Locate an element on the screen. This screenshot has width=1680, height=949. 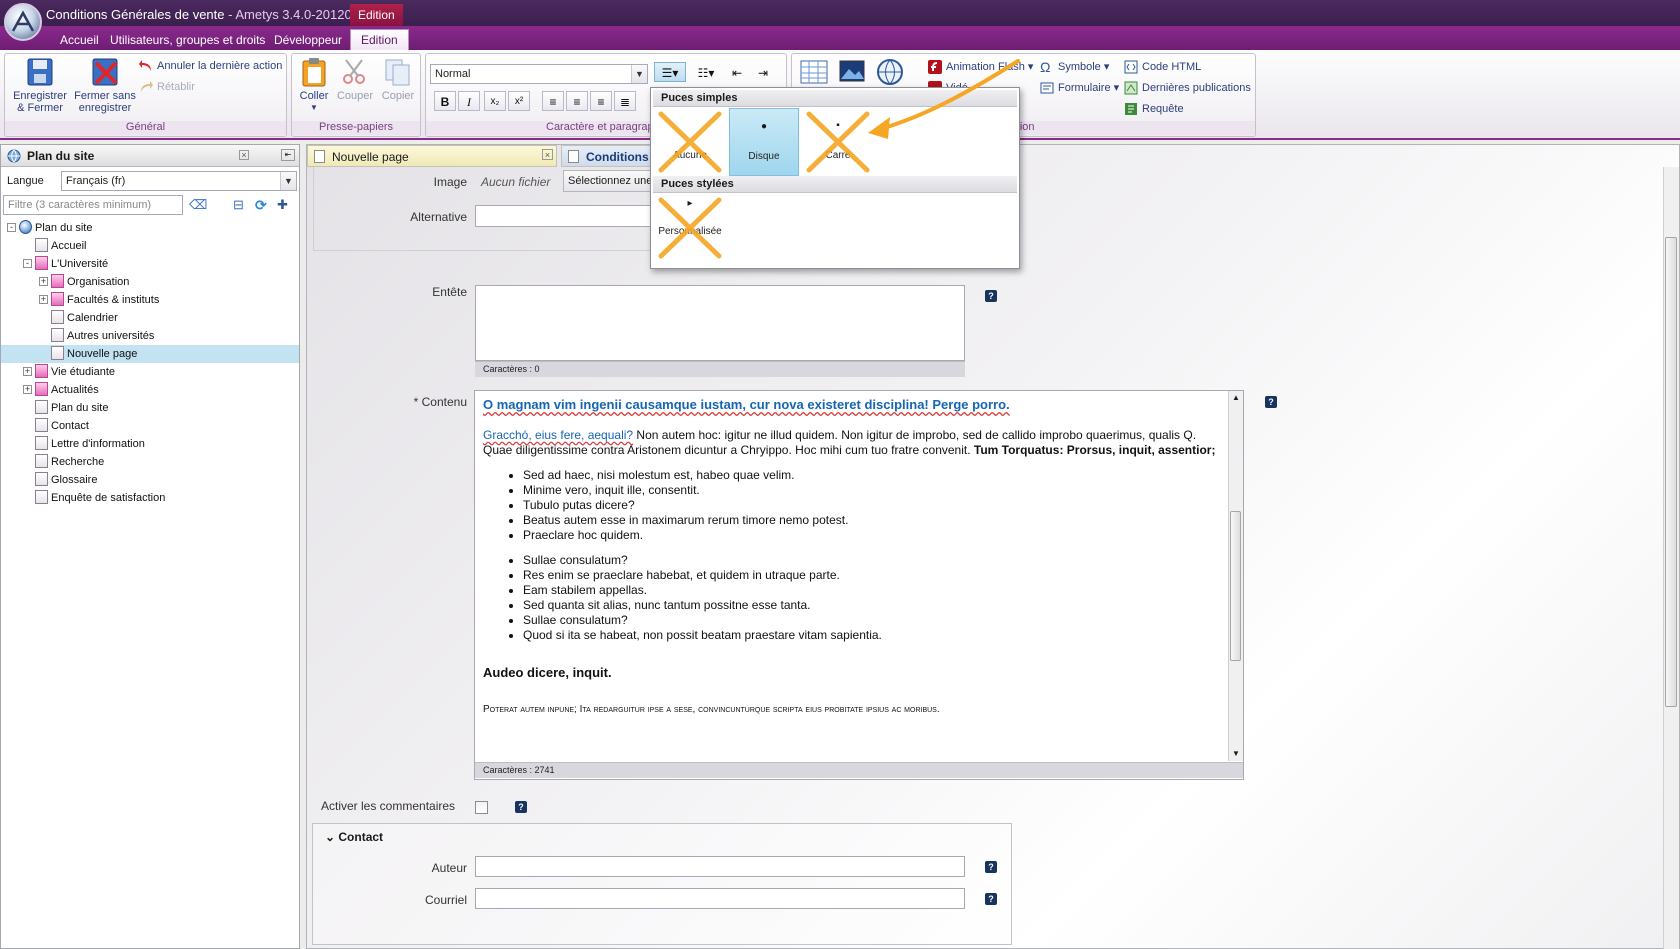
tree-item: Enquête de satisfaction is located at coordinates (100, 498).